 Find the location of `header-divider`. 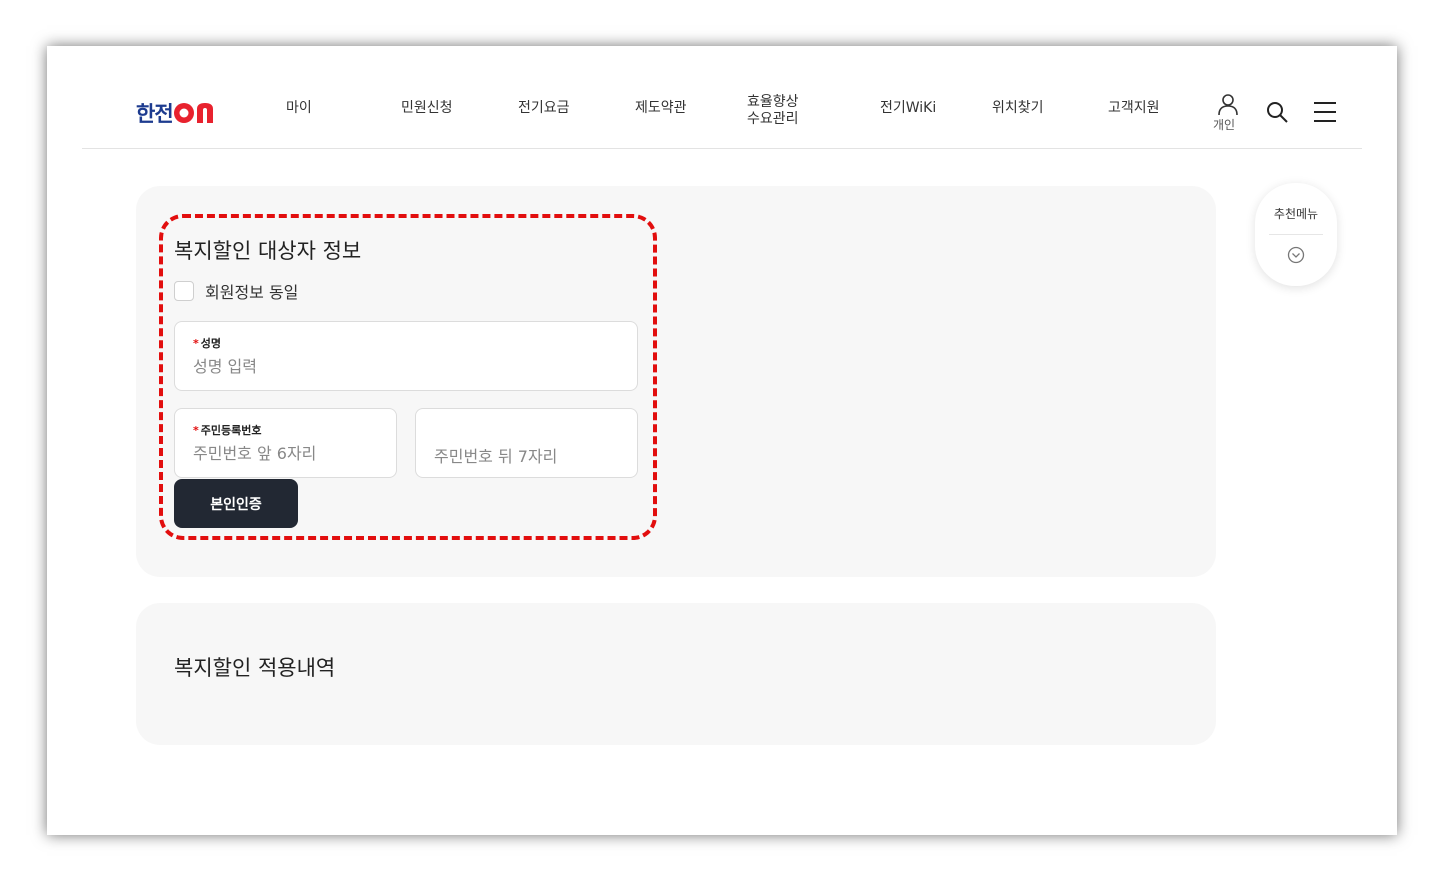

header-divider is located at coordinates (722, 148).